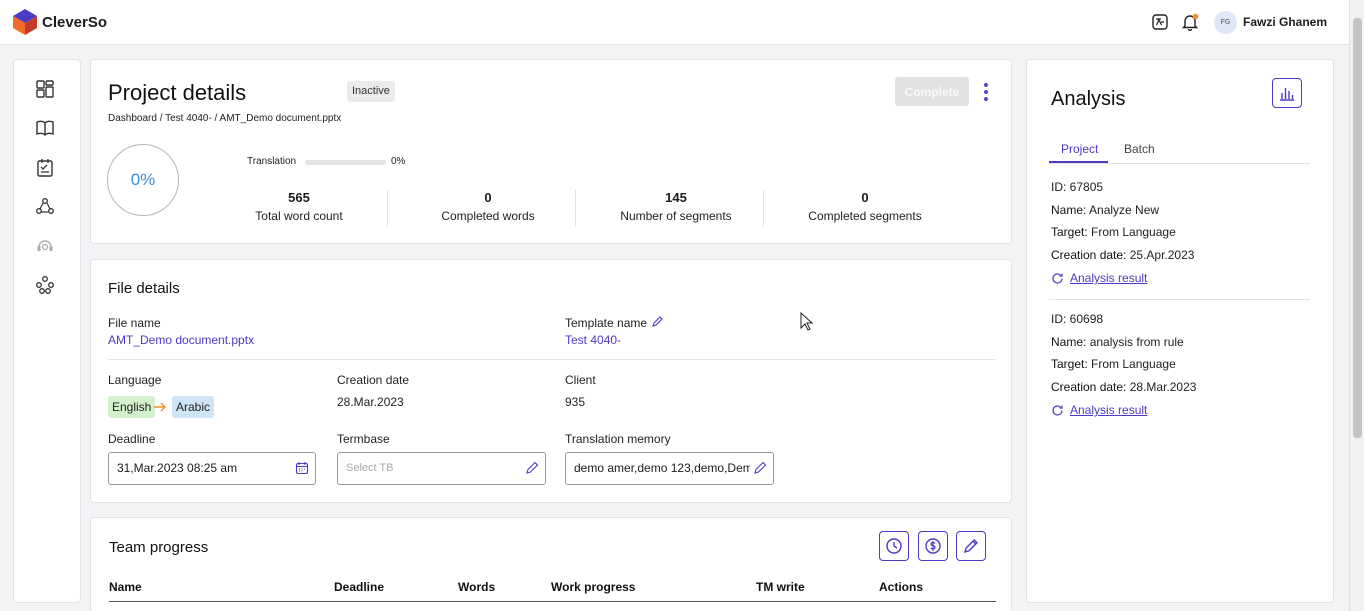 The width and height of the screenshot is (1364, 611). I want to click on scroll-thumb, so click(1357, 228).